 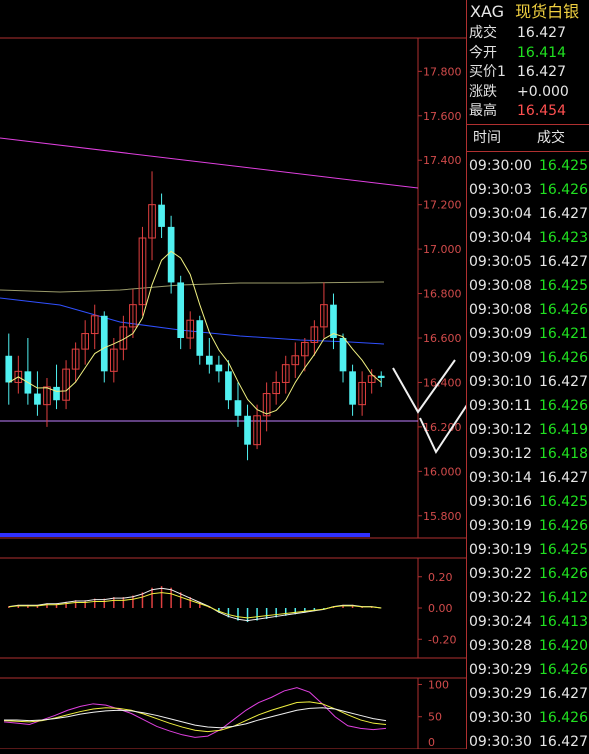 What do you see at coordinates (528, 334) in the screenshot?
I see `tick-row: 09:30:09 16.421` at bounding box center [528, 334].